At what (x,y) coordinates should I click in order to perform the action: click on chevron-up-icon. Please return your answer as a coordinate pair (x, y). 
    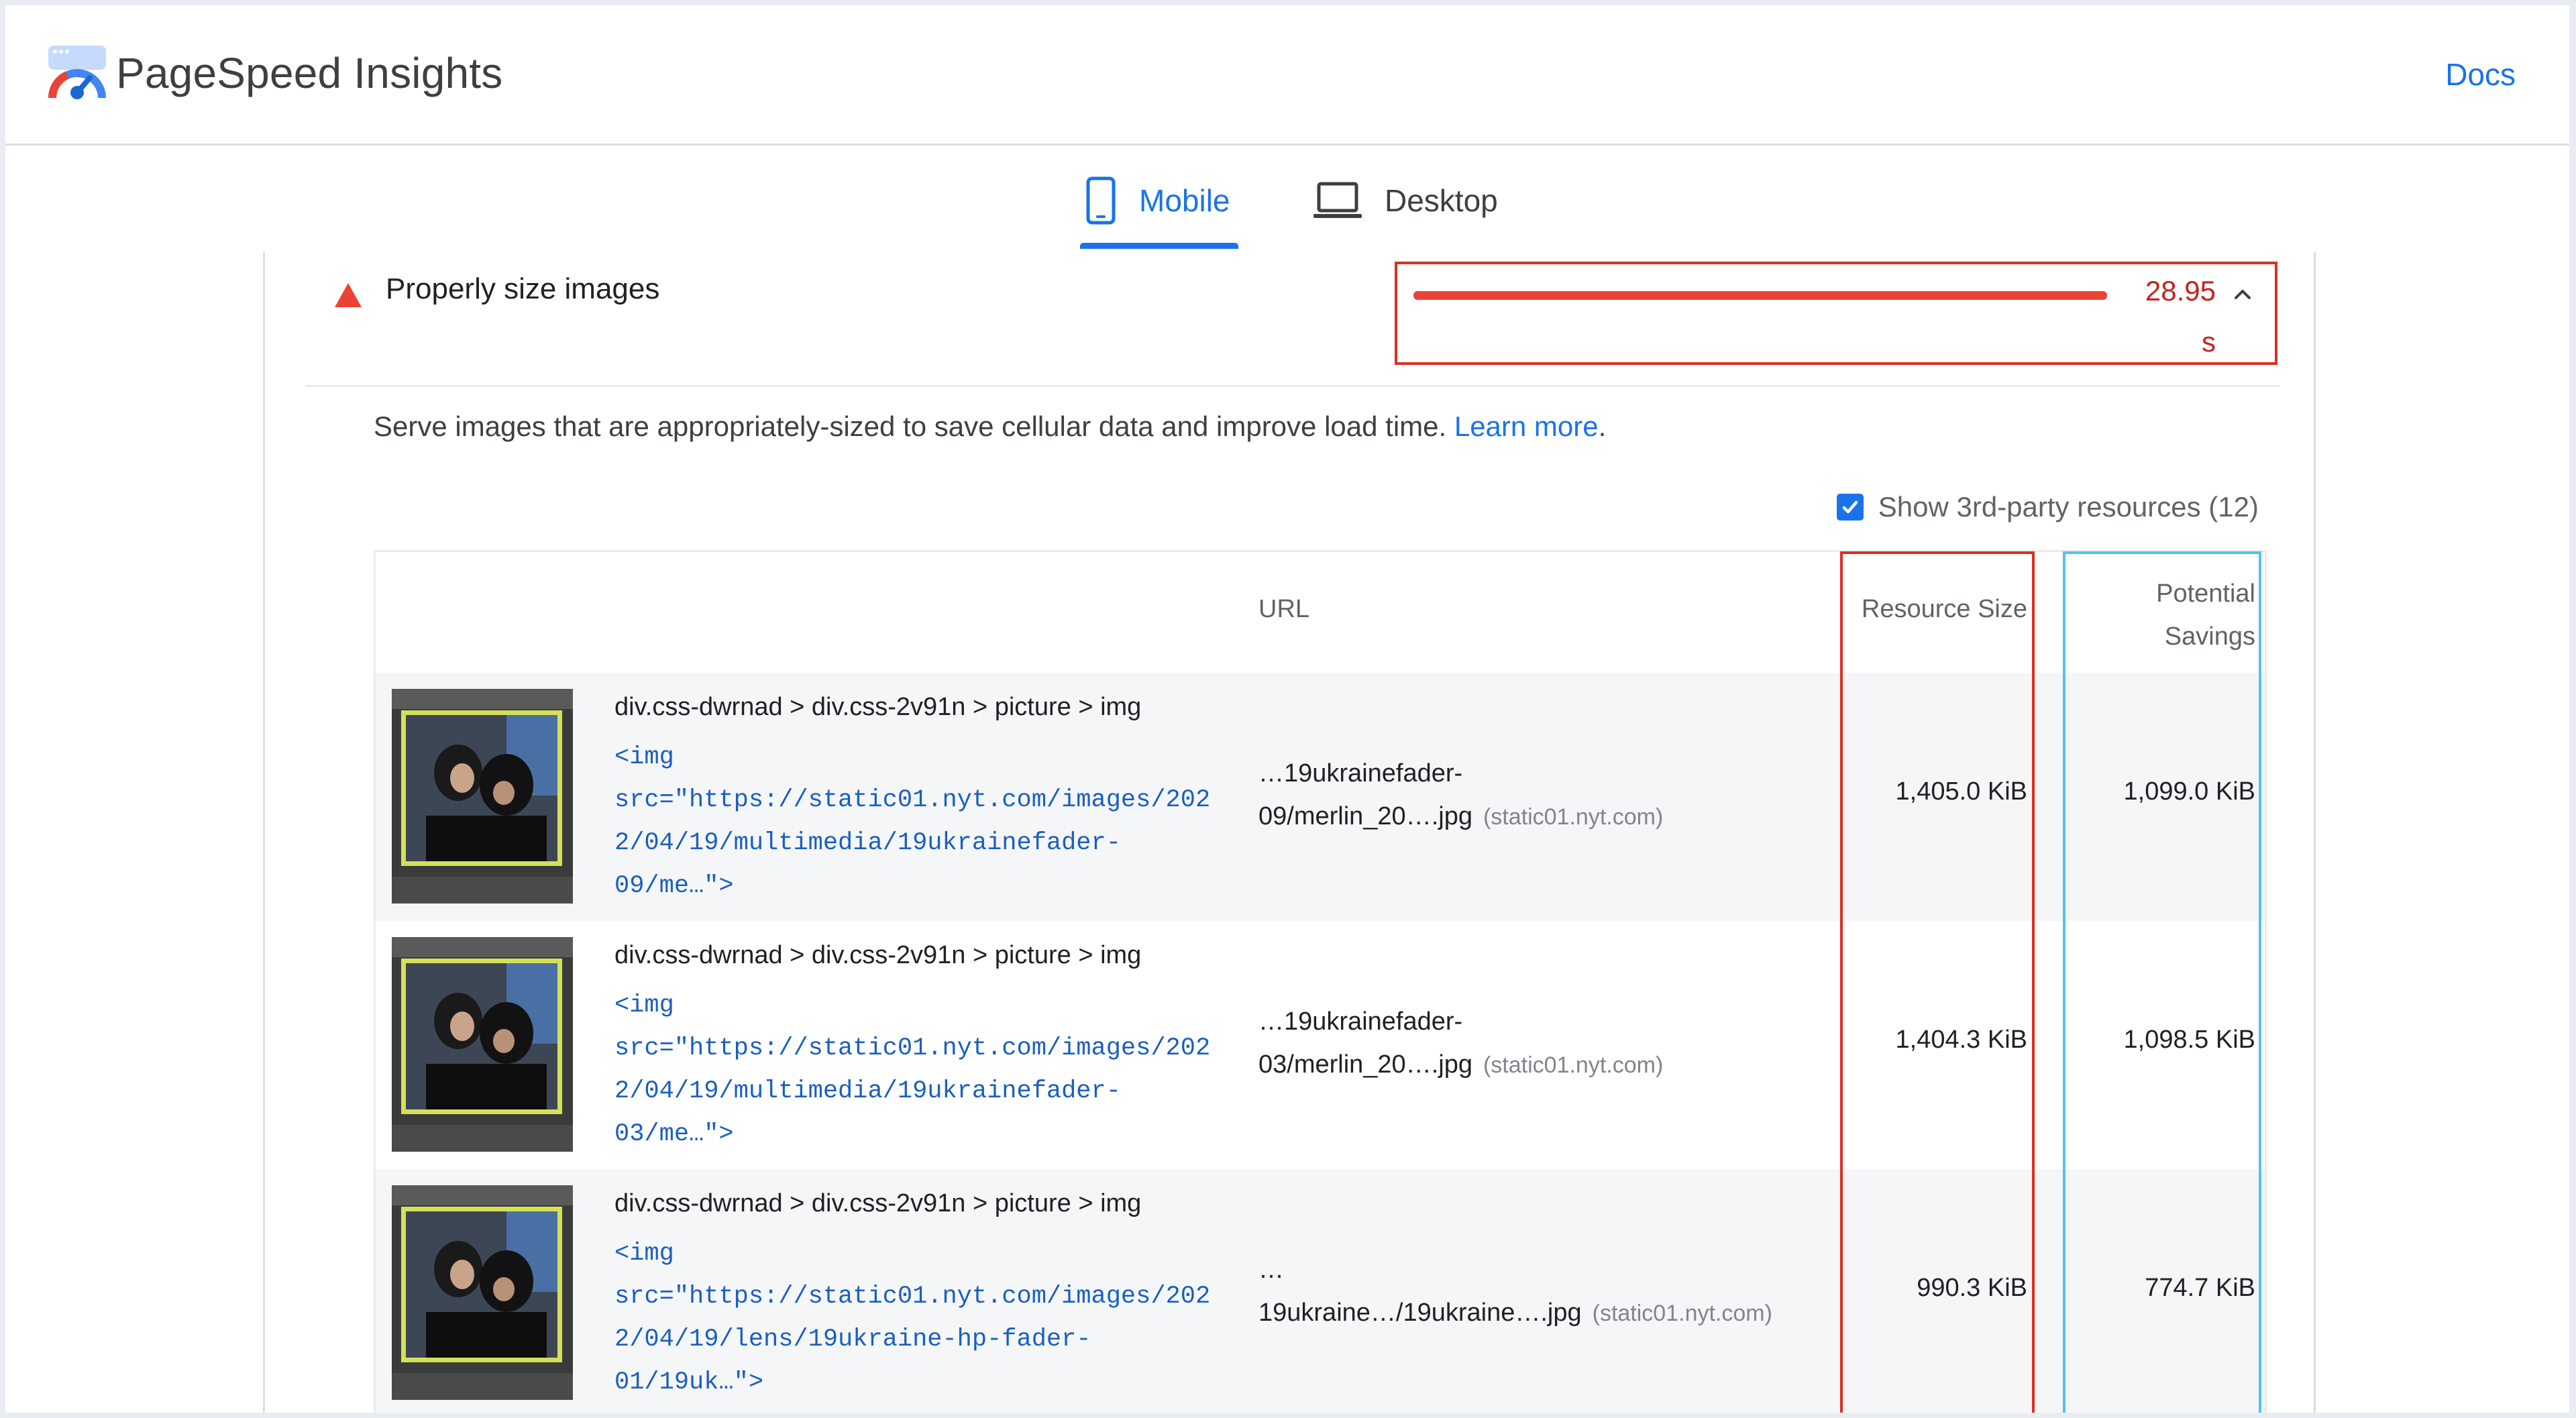
    Looking at the image, I should click on (2242, 293).